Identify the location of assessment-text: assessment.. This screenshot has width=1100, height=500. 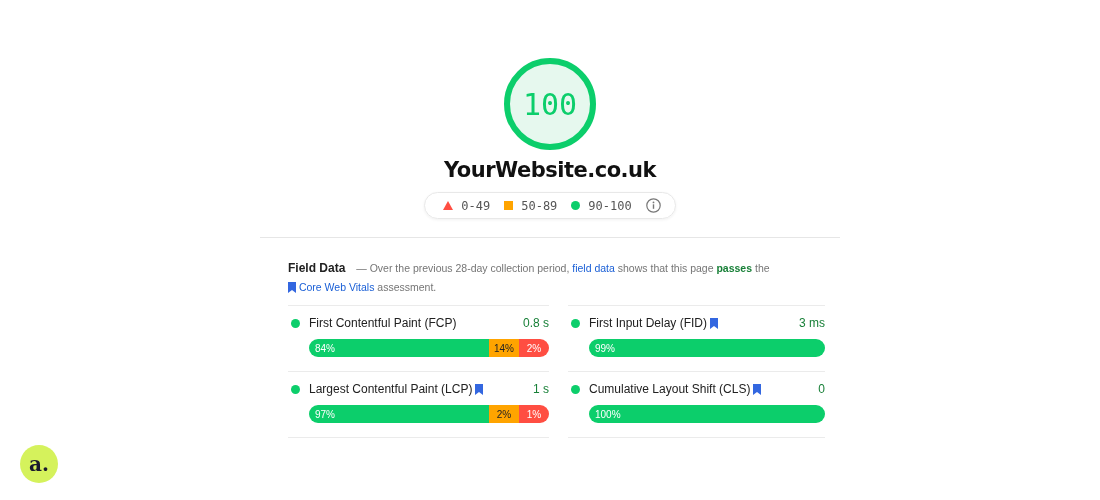
(407, 287).